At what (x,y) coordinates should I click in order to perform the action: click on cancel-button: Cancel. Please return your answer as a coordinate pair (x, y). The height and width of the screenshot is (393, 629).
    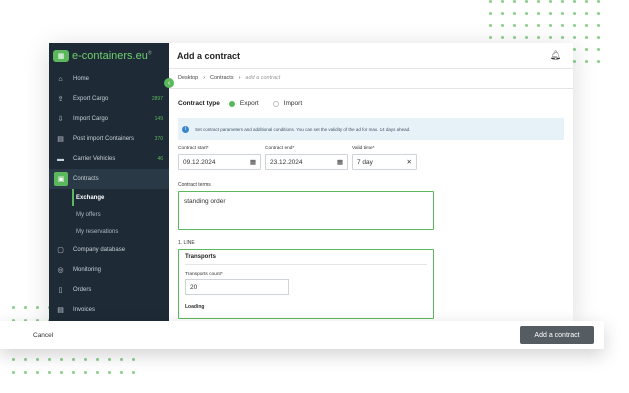
    Looking at the image, I should click on (43, 335).